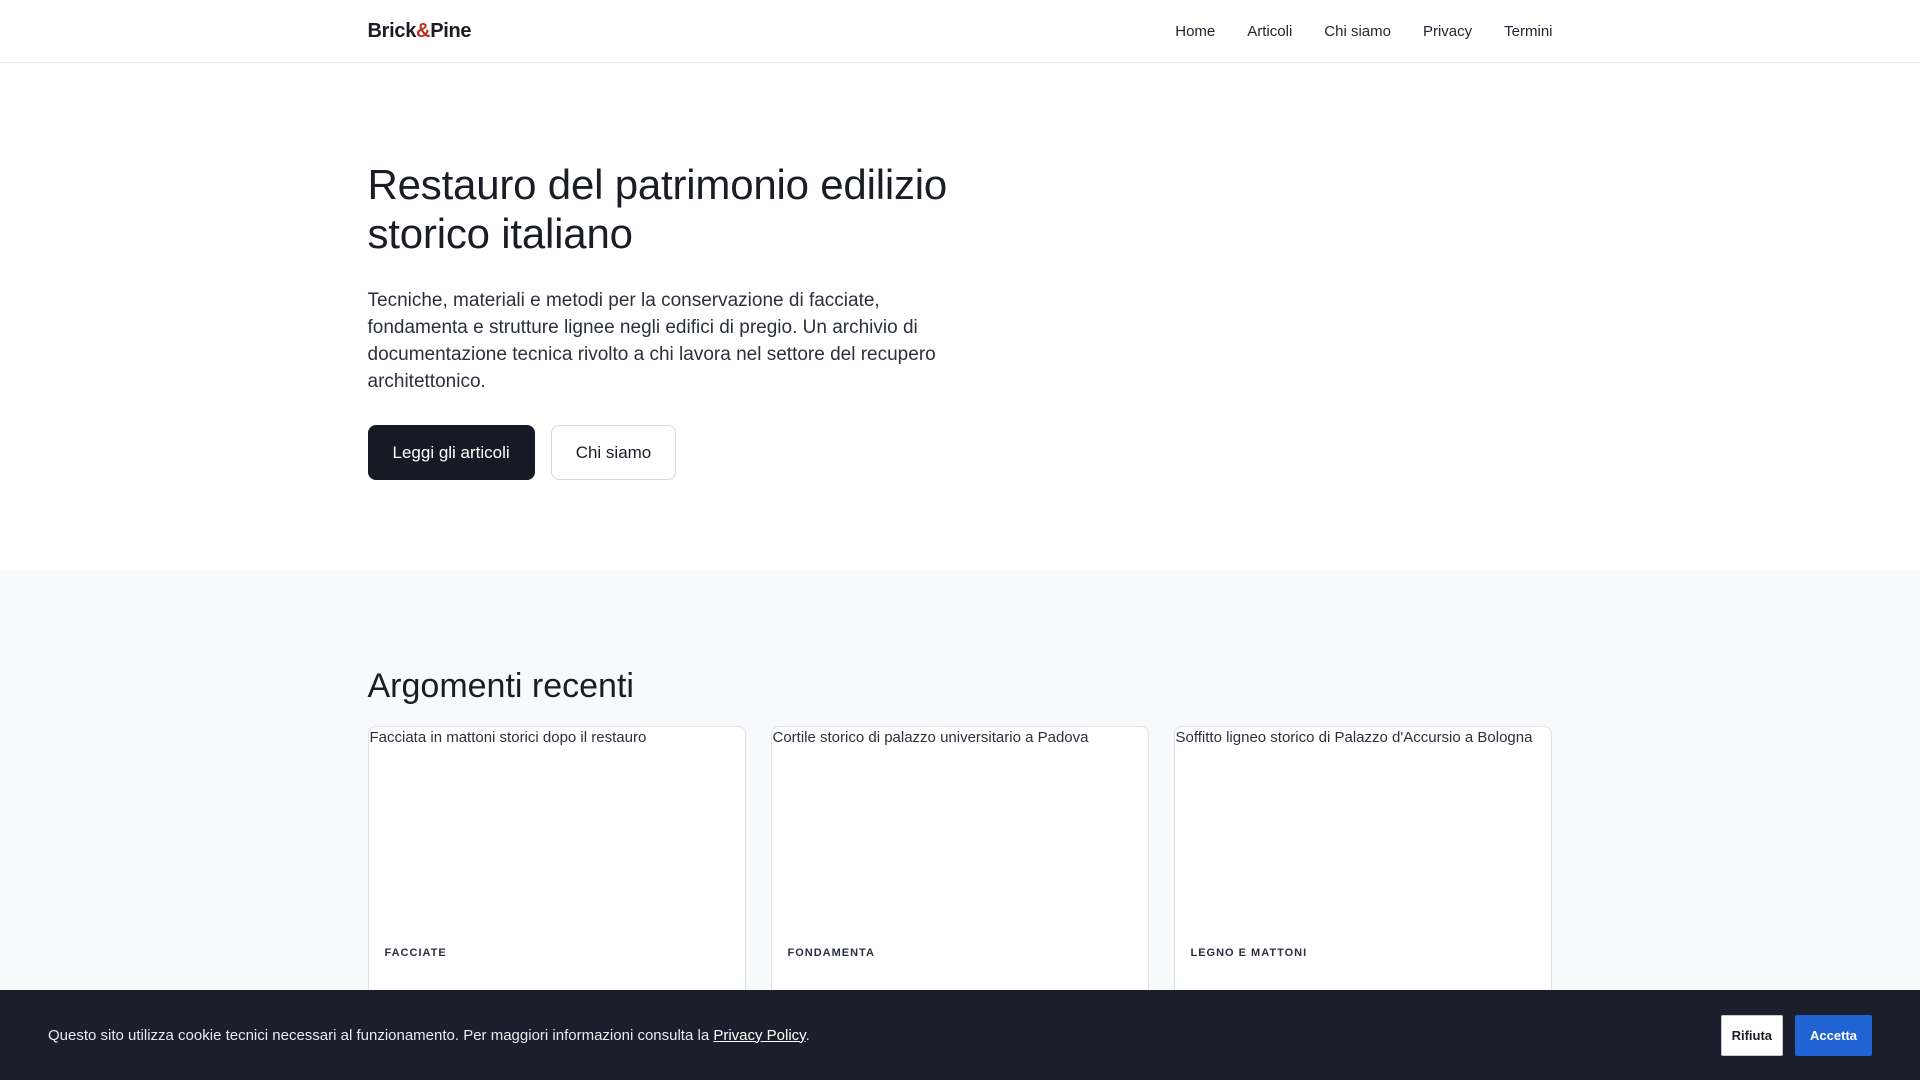 The image size is (1920, 1080). What do you see at coordinates (960, 452) in the screenshot?
I see `hero-buttons: Leggi gli articoli Chi siamo` at bounding box center [960, 452].